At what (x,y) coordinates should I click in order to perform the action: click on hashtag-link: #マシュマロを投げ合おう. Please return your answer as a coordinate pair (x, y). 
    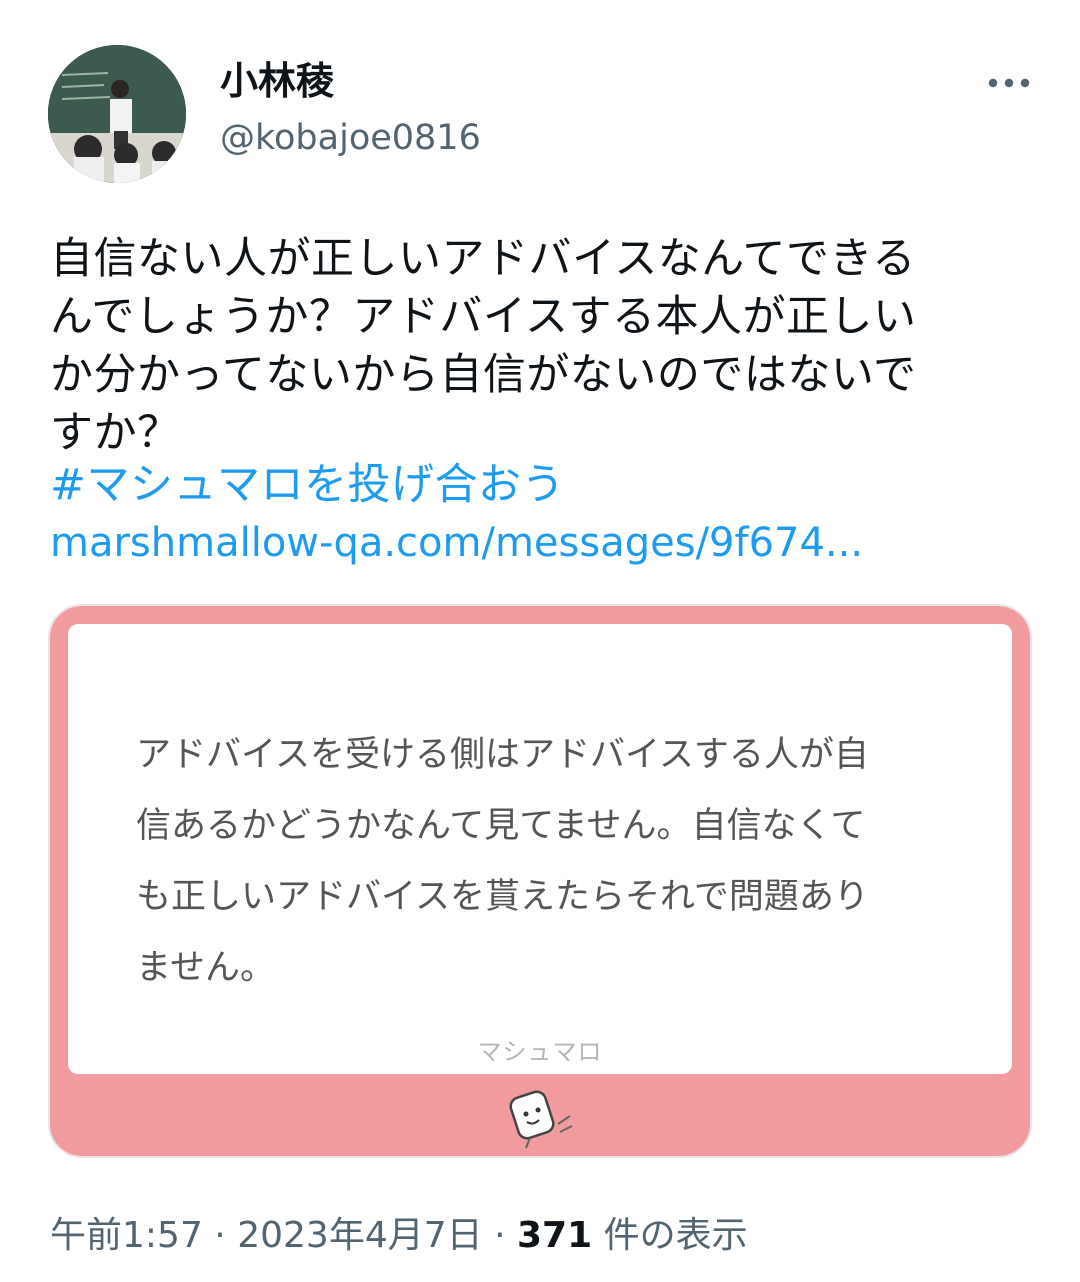
    Looking at the image, I should click on (307, 485).